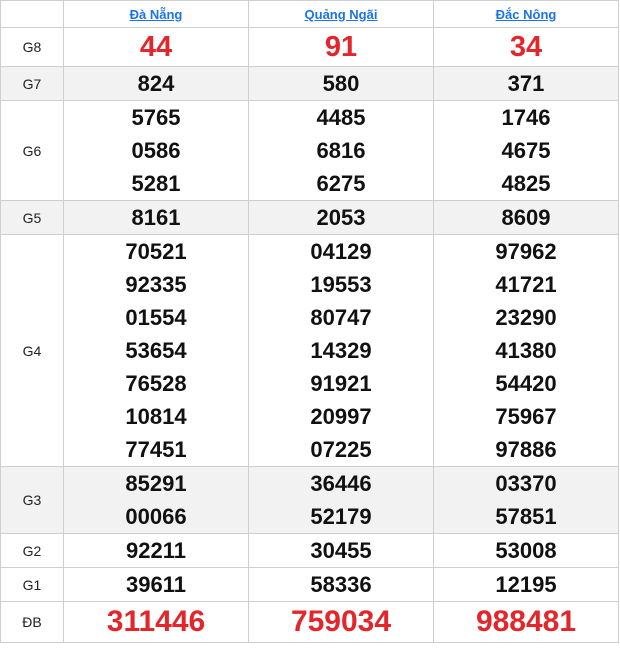  Describe the element at coordinates (341, 83) in the screenshot. I see `prize-number: 580` at that location.